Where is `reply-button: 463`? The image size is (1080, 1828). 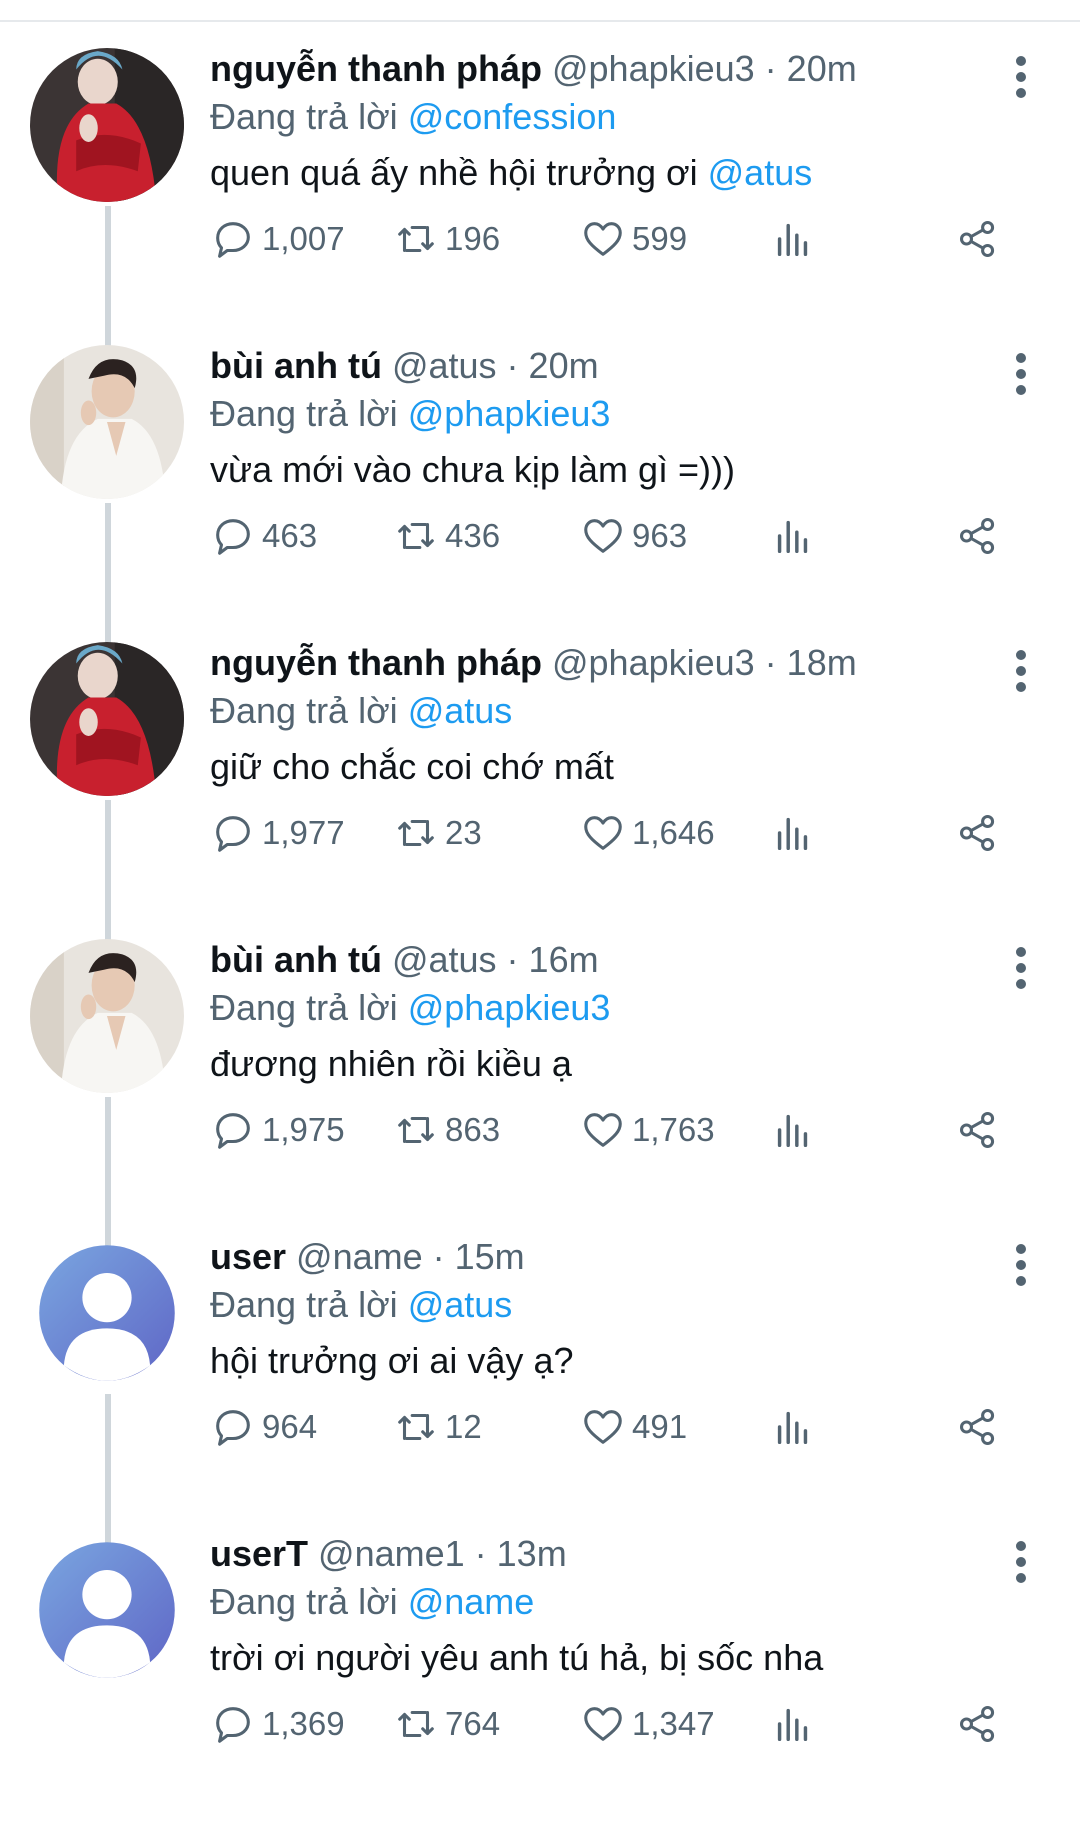 reply-button: 463 is located at coordinates (263, 536).